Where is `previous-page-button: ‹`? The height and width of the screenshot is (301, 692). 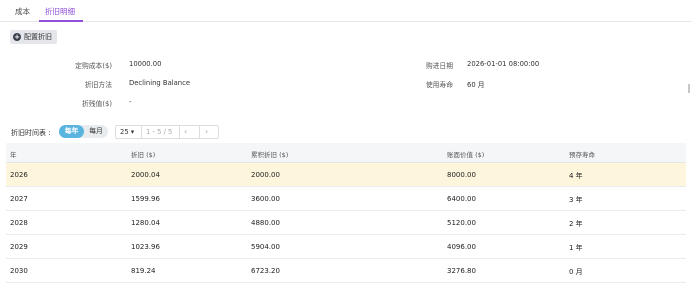
previous-page-button: ‹ is located at coordinates (185, 131).